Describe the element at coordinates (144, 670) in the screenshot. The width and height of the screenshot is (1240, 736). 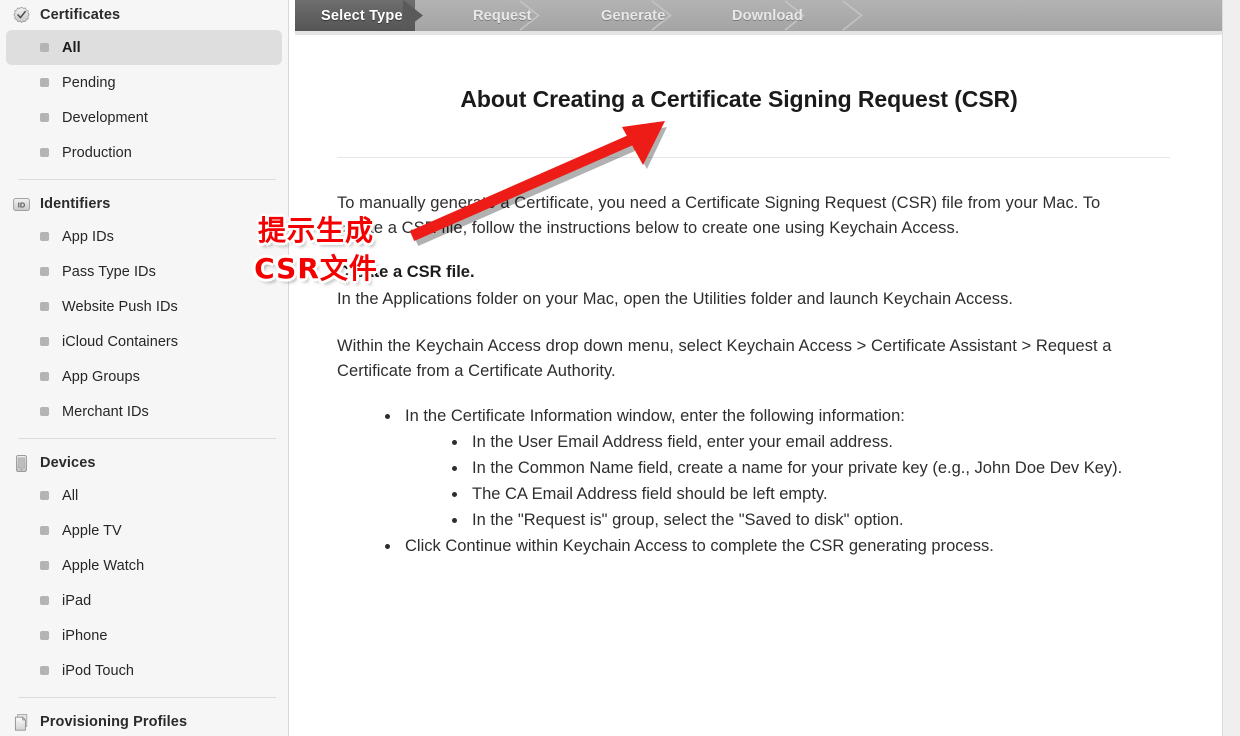
I see `sidebar-item-ipod-touch: iPod Touch` at that location.